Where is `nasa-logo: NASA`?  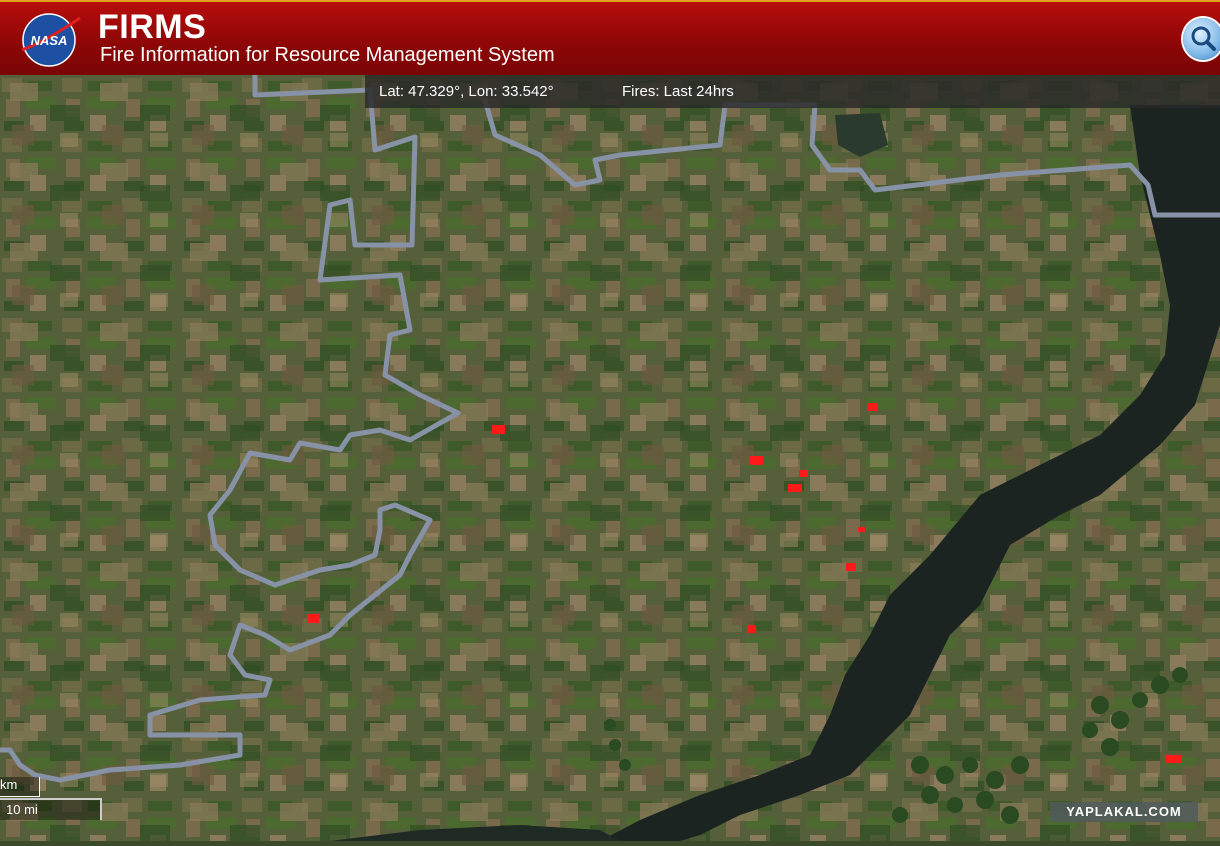 nasa-logo: NASA is located at coordinates (50, 40).